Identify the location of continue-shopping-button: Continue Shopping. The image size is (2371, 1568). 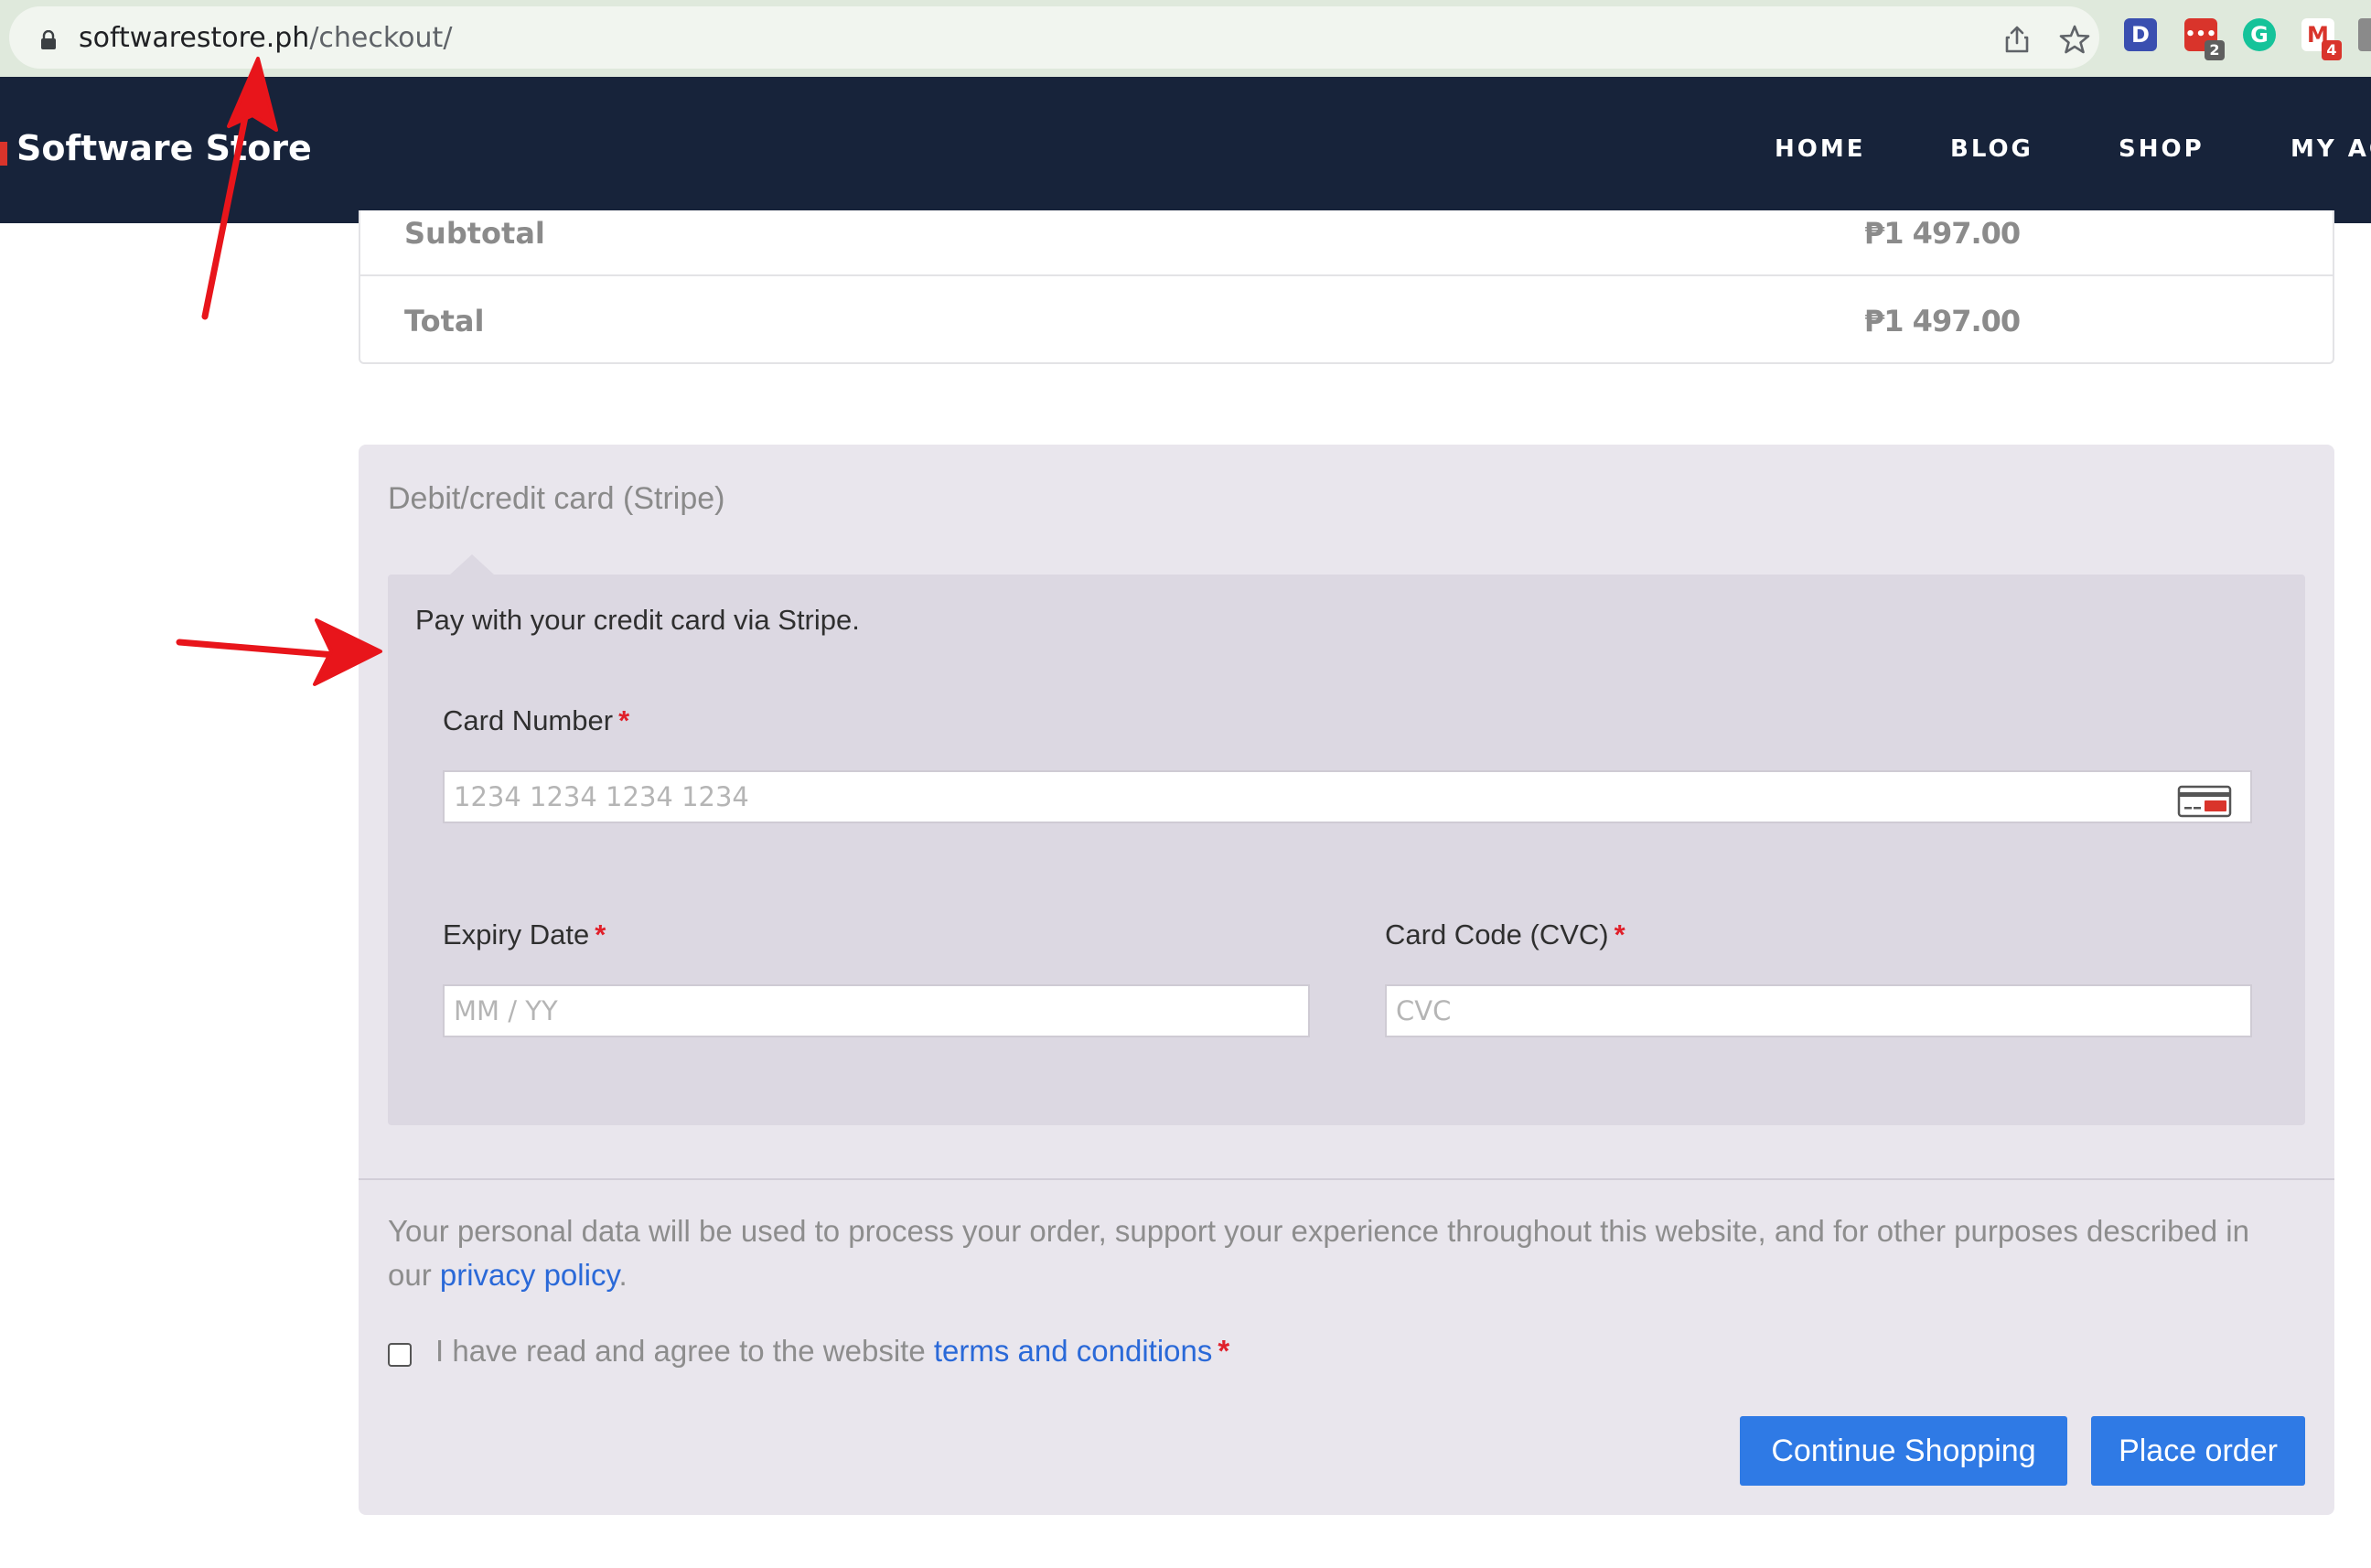
(1903, 1451).